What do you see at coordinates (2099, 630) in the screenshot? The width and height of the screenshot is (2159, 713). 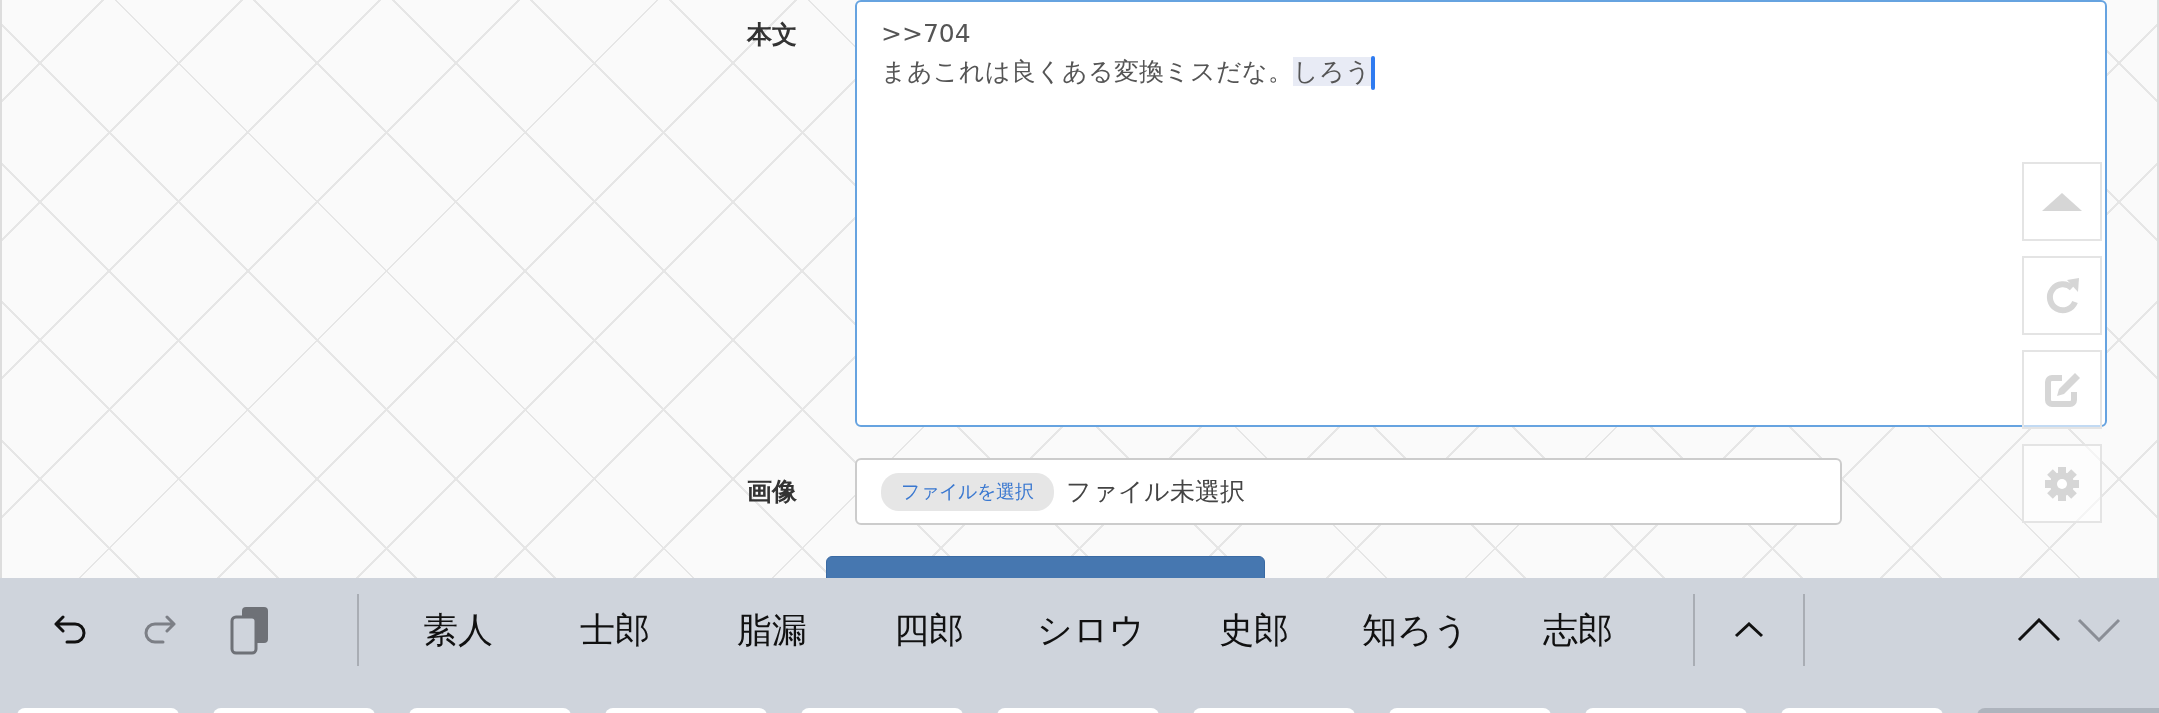 I see `chevron-down-icon` at bounding box center [2099, 630].